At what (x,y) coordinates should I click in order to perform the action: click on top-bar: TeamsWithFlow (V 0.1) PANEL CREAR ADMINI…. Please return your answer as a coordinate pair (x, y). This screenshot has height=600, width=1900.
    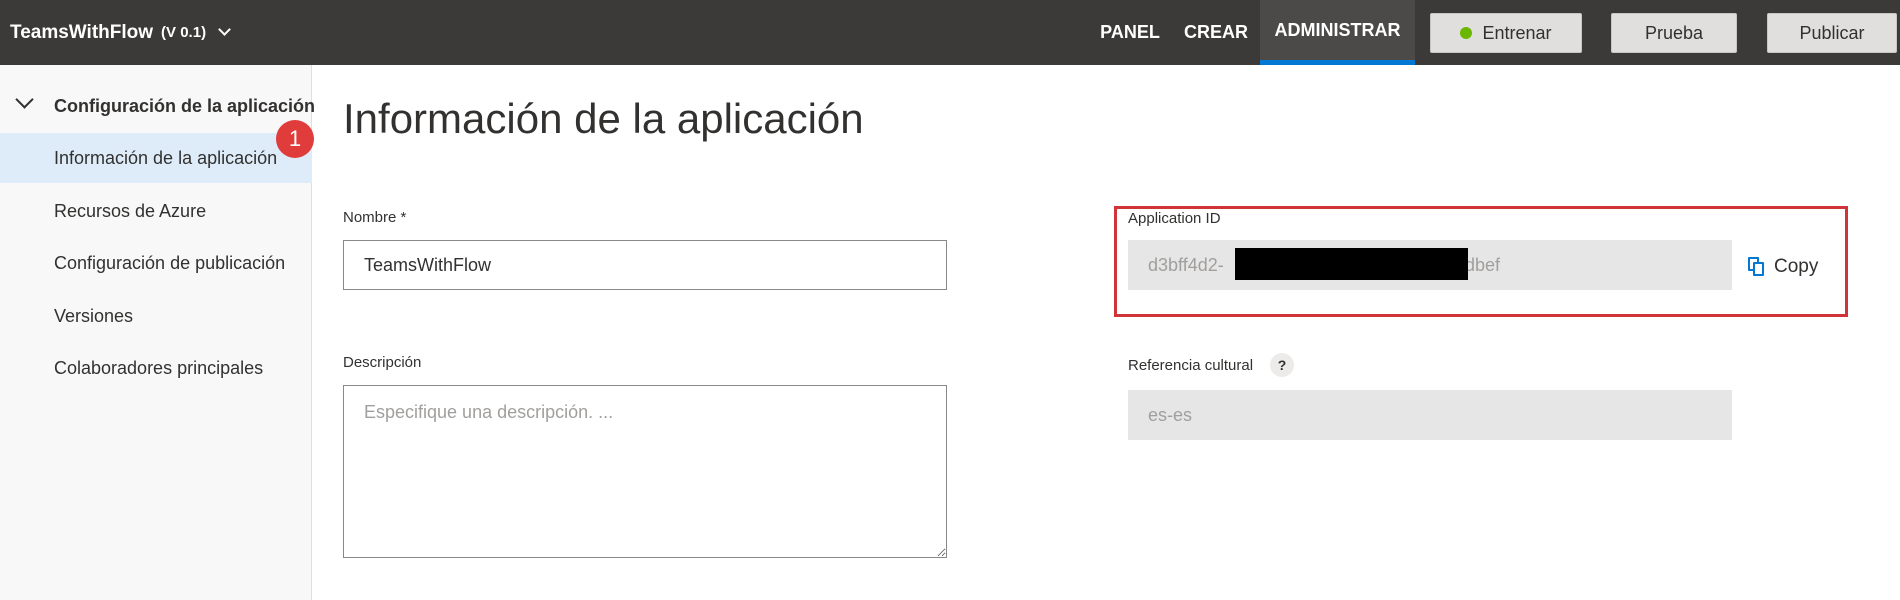
    Looking at the image, I should click on (950, 32).